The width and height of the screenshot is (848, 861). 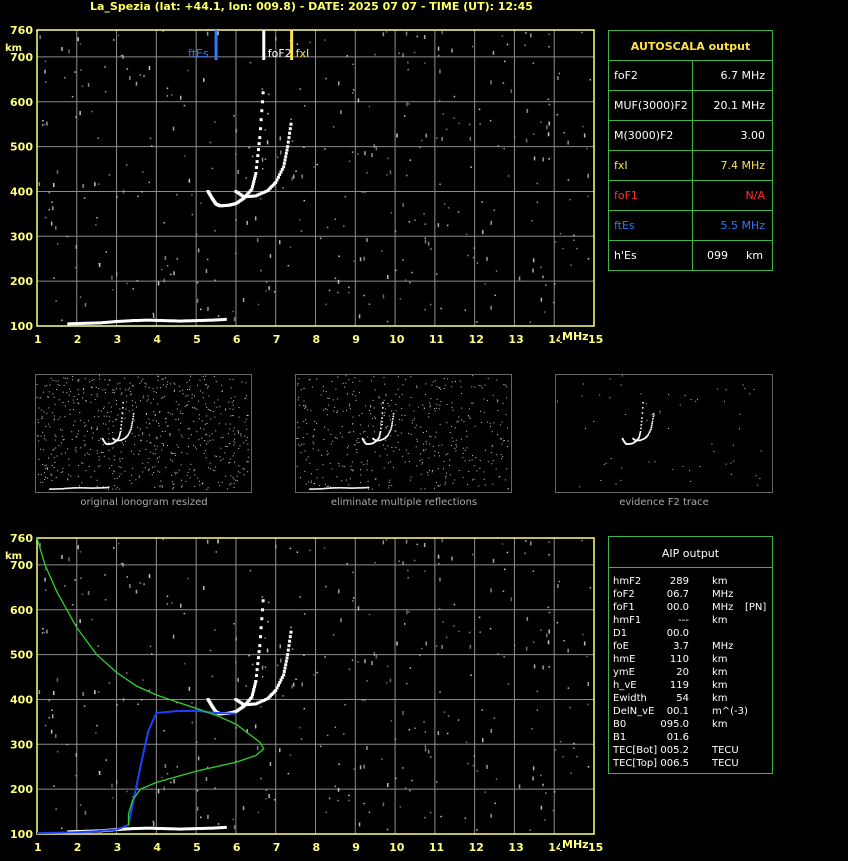 I want to click on aip-param-unit: km, so click(x=720, y=685).